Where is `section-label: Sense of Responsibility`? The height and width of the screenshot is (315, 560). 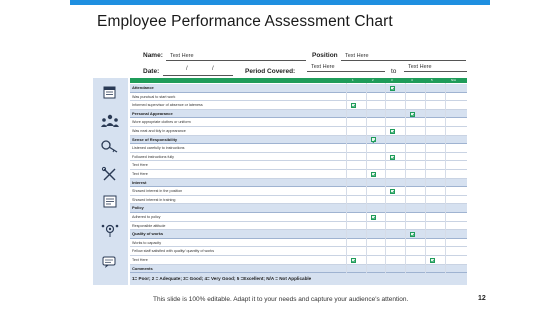
section-label: Sense of Responsibility is located at coordinates (155, 139).